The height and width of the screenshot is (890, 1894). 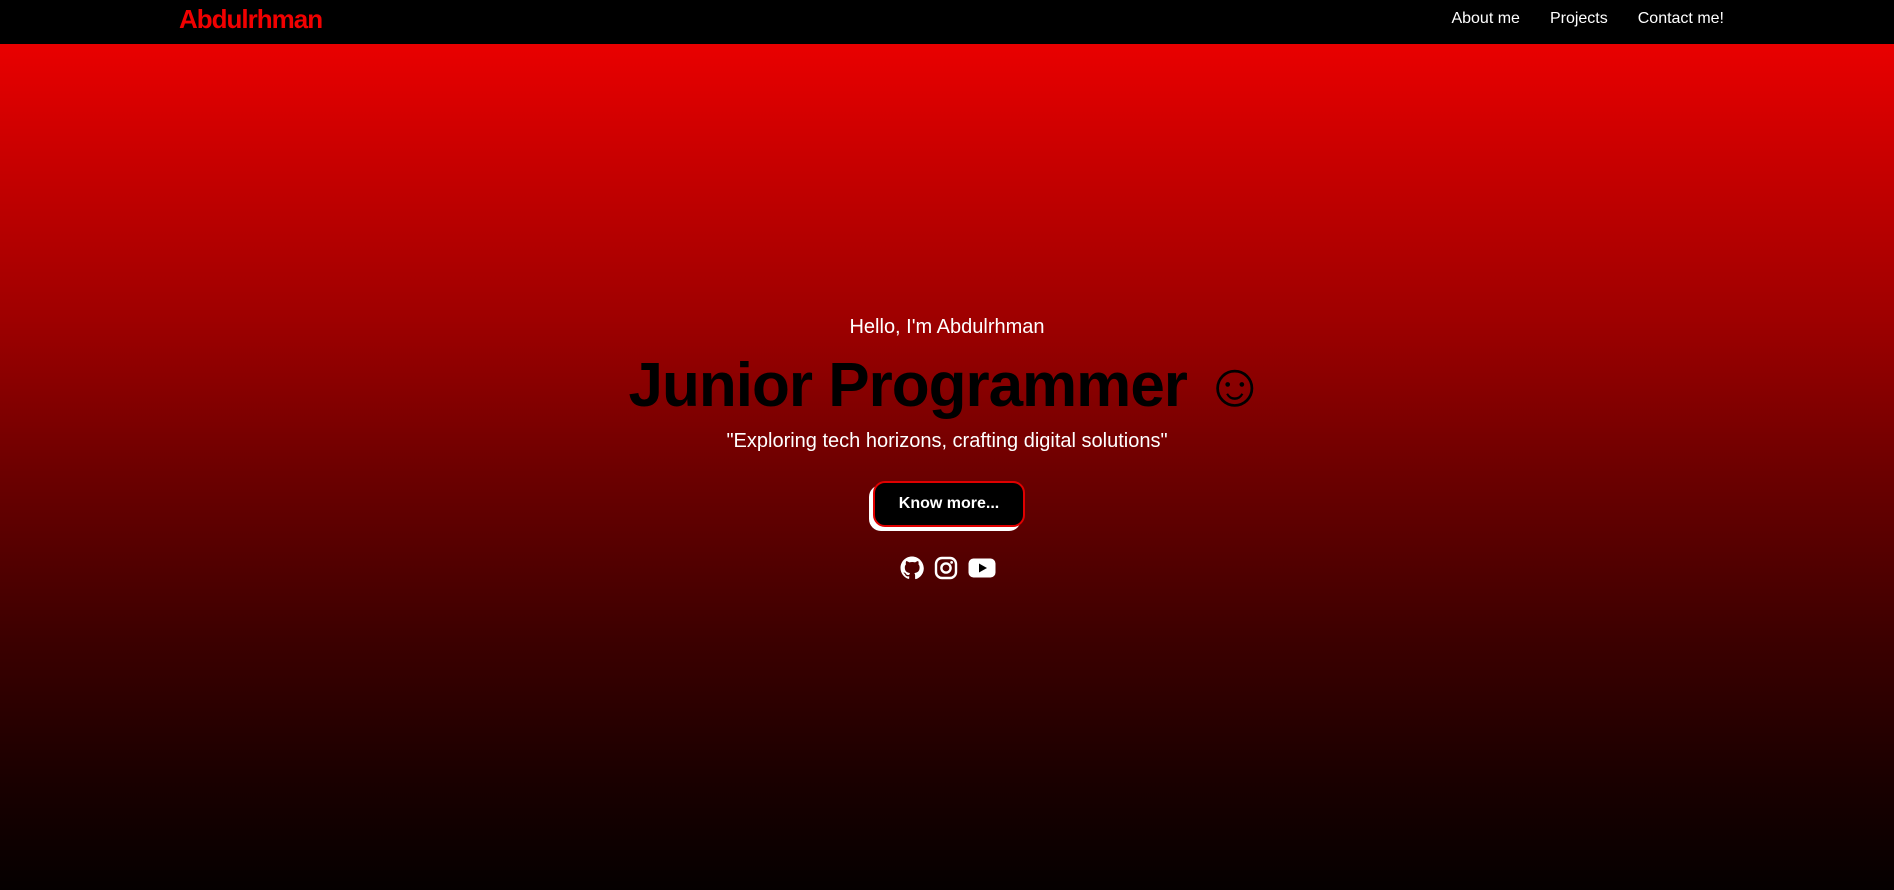 I want to click on hero-headline: Junior Programmer ☺, so click(x=947, y=385).